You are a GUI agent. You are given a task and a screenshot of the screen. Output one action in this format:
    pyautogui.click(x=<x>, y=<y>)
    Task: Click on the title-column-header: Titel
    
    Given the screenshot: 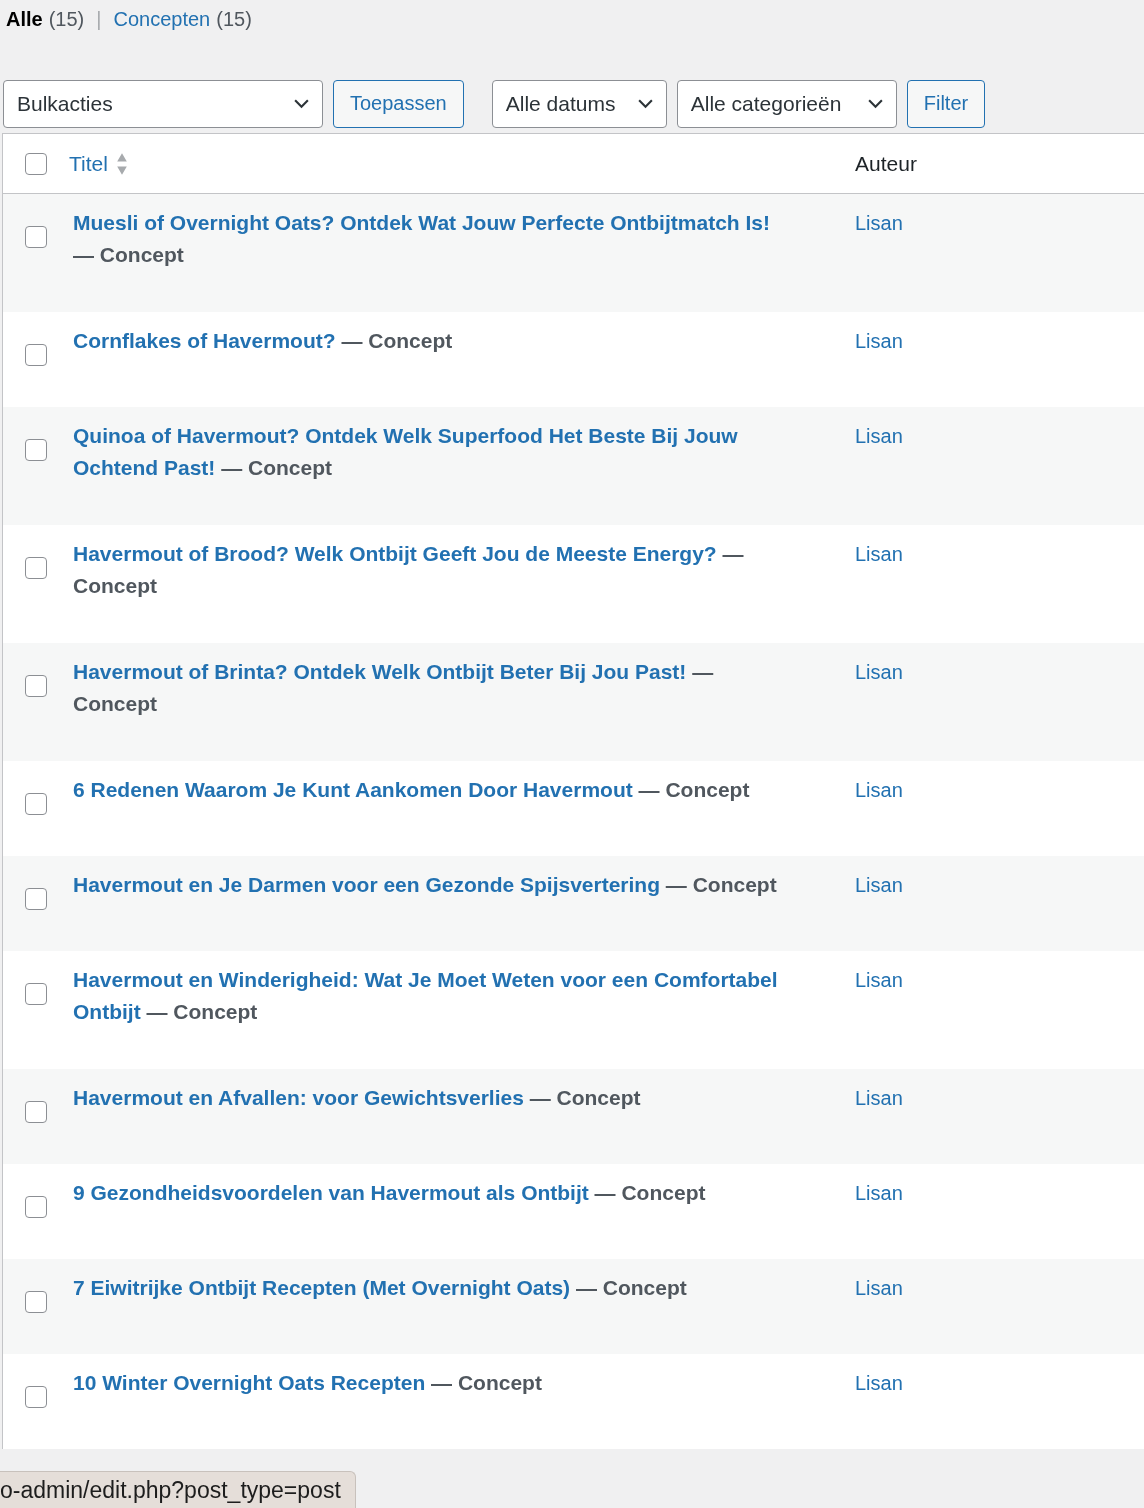 What is the action you would take?
    pyautogui.click(x=88, y=163)
    